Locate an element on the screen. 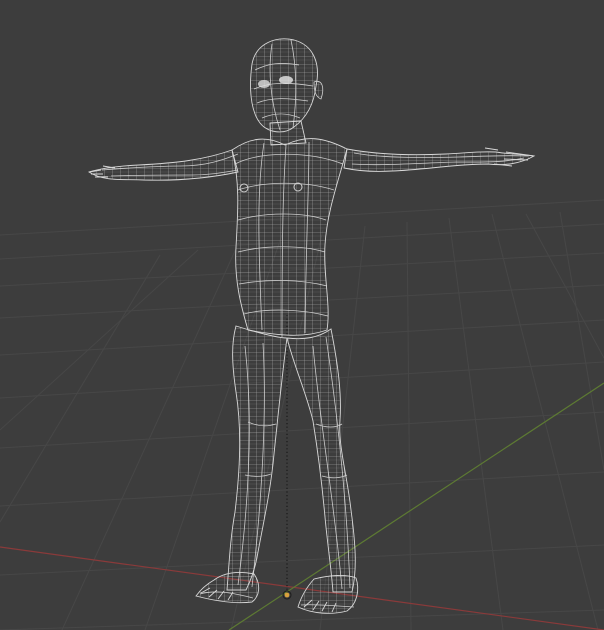  right-leg-mesh is located at coordinates (321, 460).